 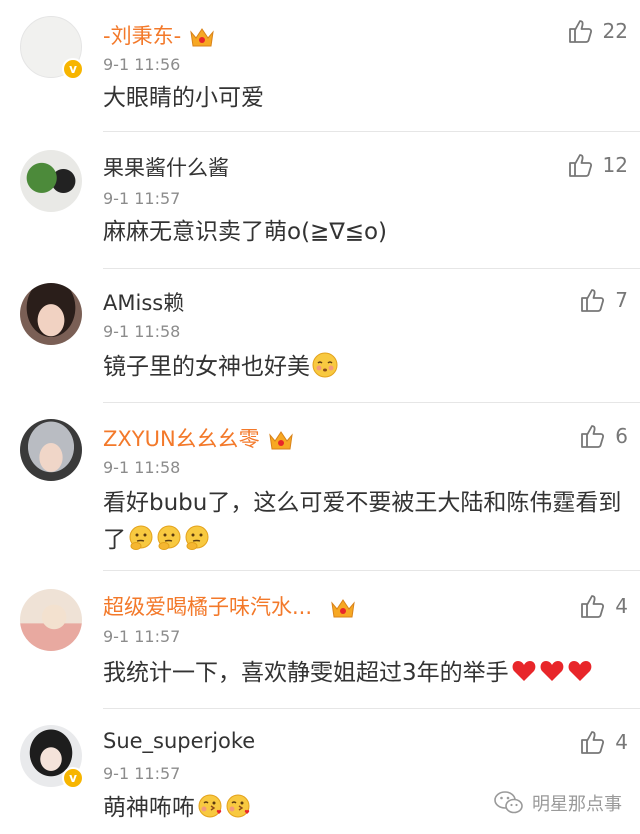 I want to click on like-button: 7, so click(x=603, y=300).